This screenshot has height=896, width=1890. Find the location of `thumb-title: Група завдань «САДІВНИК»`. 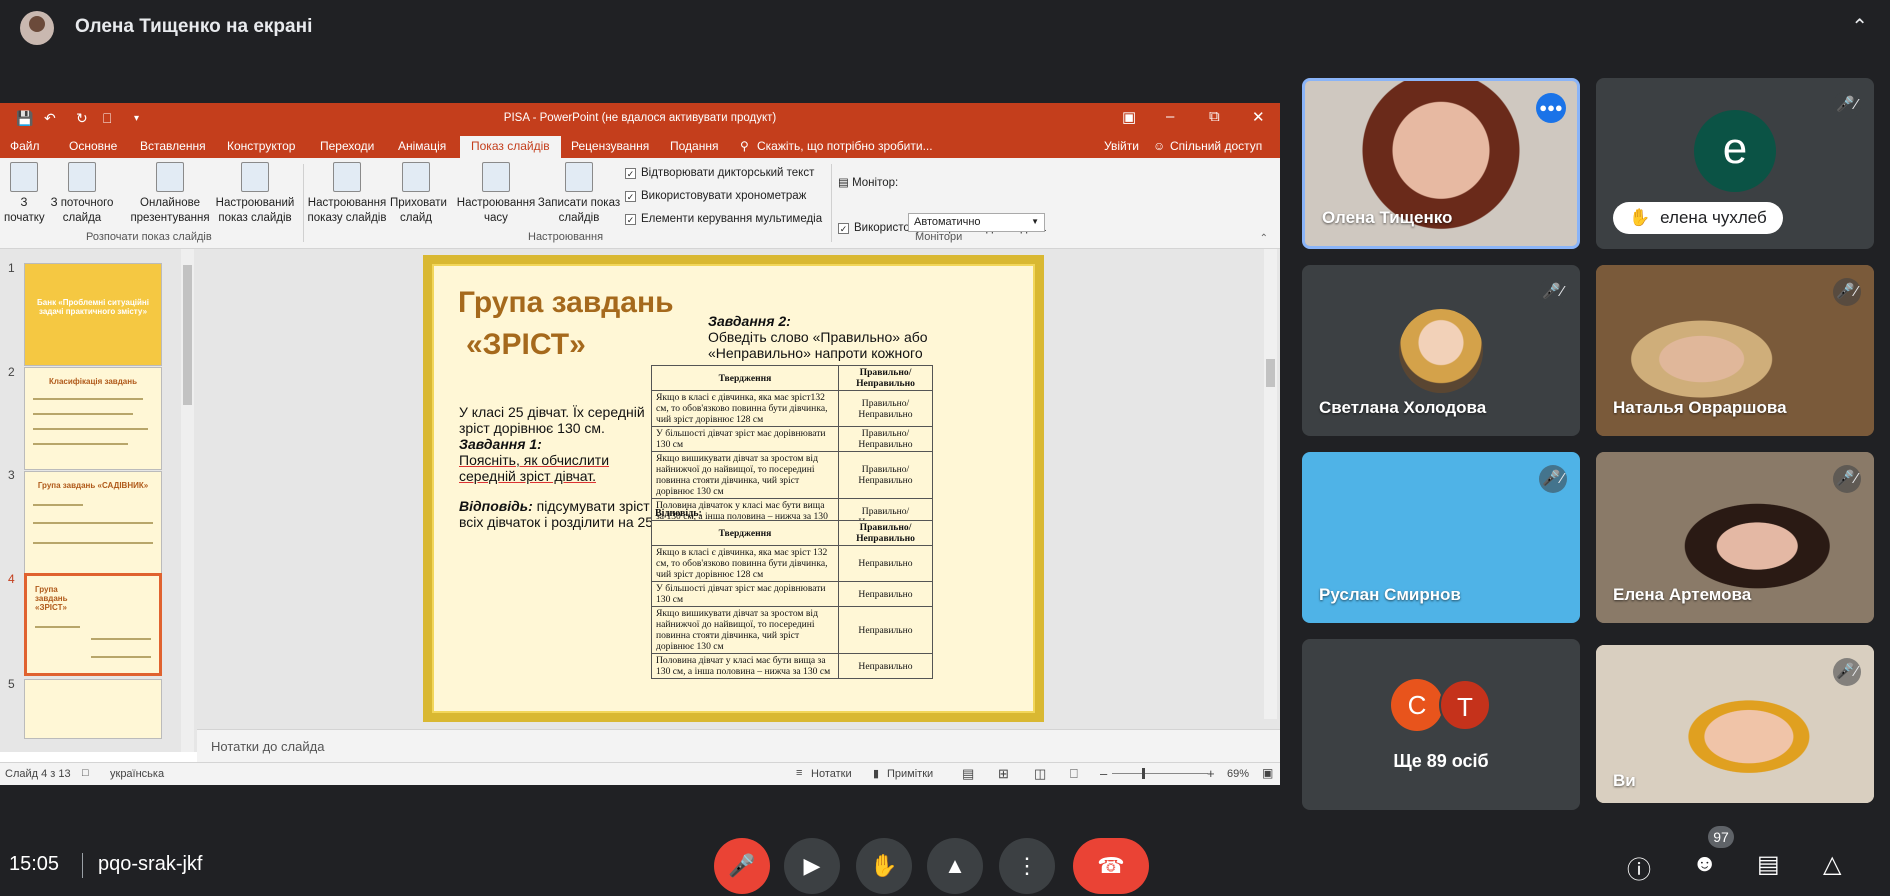

thumb-title: Група завдань «САДІВНИК» is located at coordinates (93, 485).